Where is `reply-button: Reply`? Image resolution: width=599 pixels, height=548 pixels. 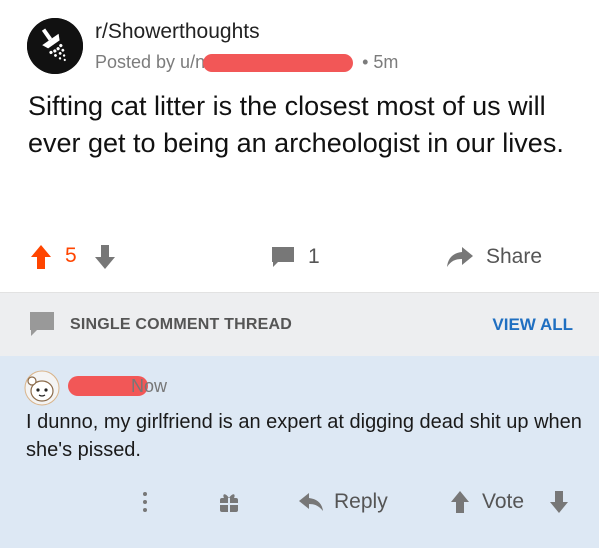
reply-button: Reply is located at coordinates (343, 502).